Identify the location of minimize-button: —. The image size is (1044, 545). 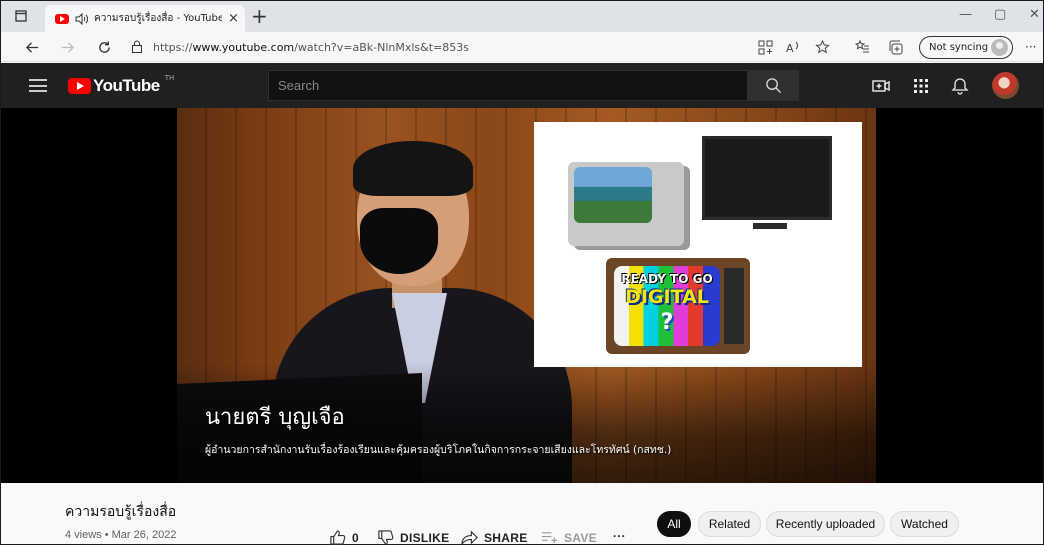
(965, 14).